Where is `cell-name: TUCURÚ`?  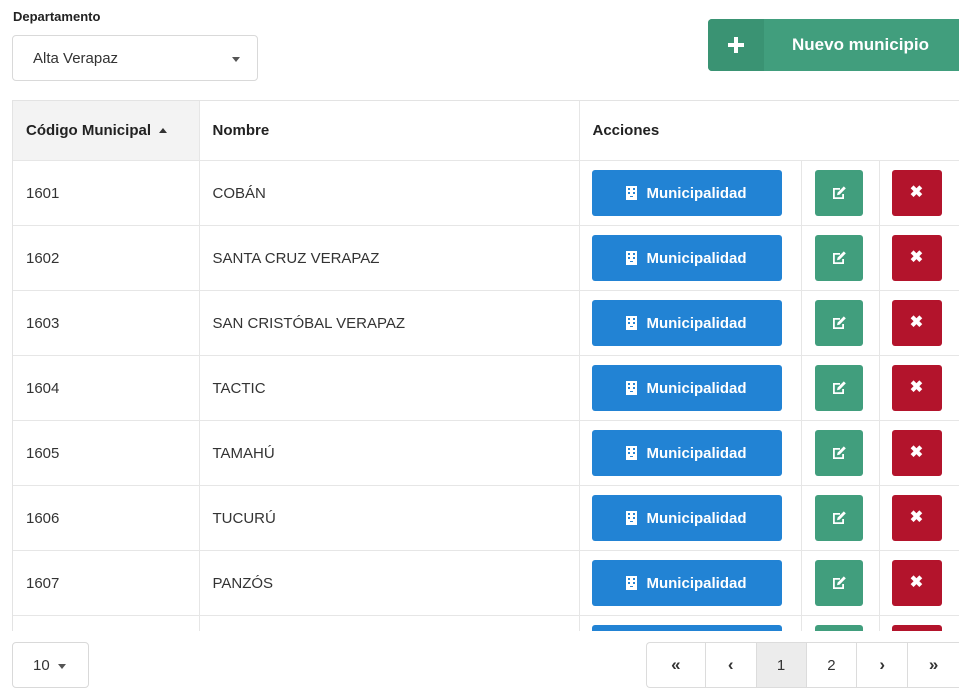 cell-name: TUCURÚ is located at coordinates (389, 518).